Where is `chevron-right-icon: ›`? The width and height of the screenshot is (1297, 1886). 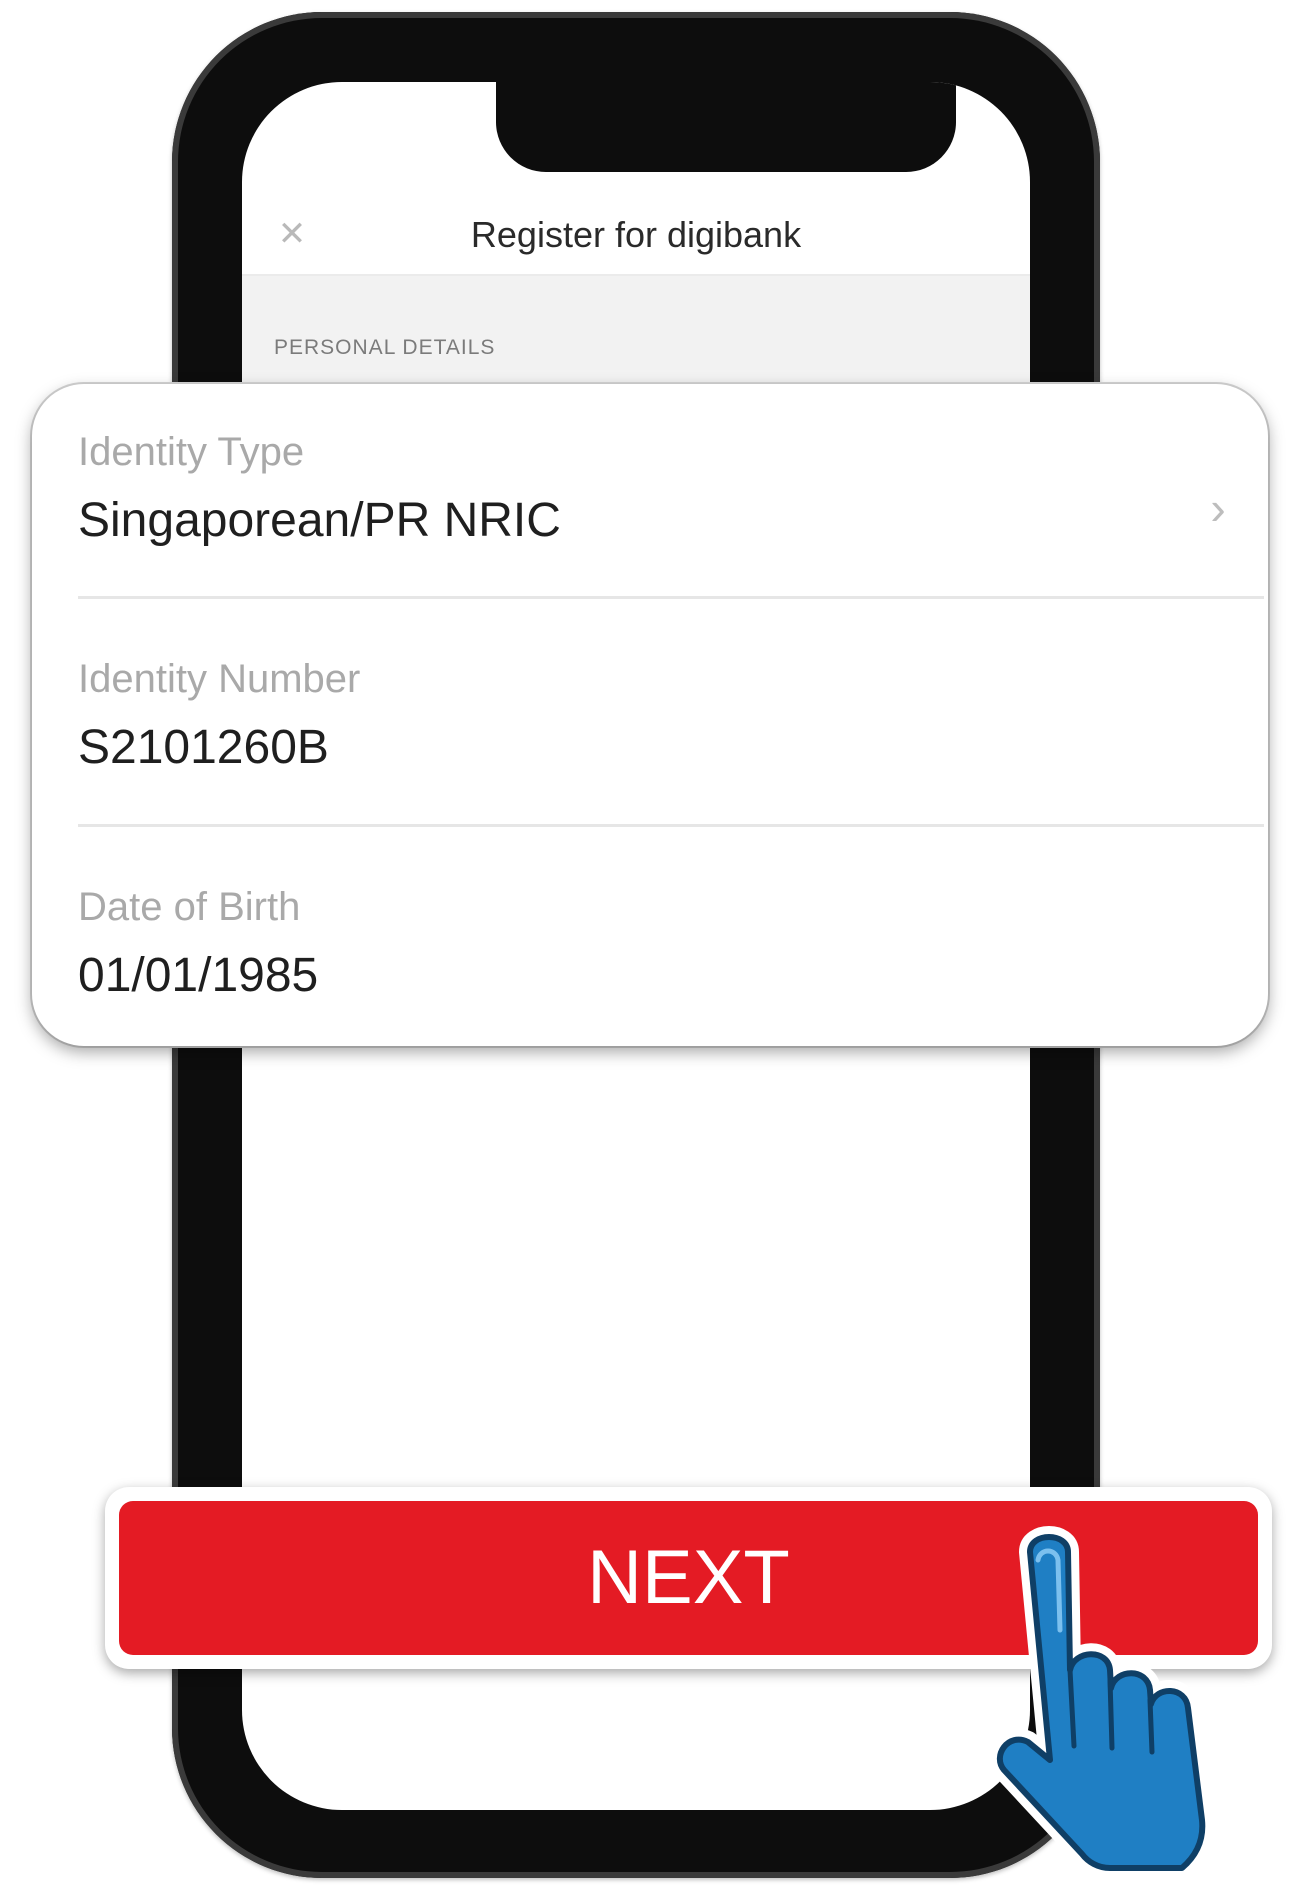
chevron-right-icon: › is located at coordinates (1218, 508).